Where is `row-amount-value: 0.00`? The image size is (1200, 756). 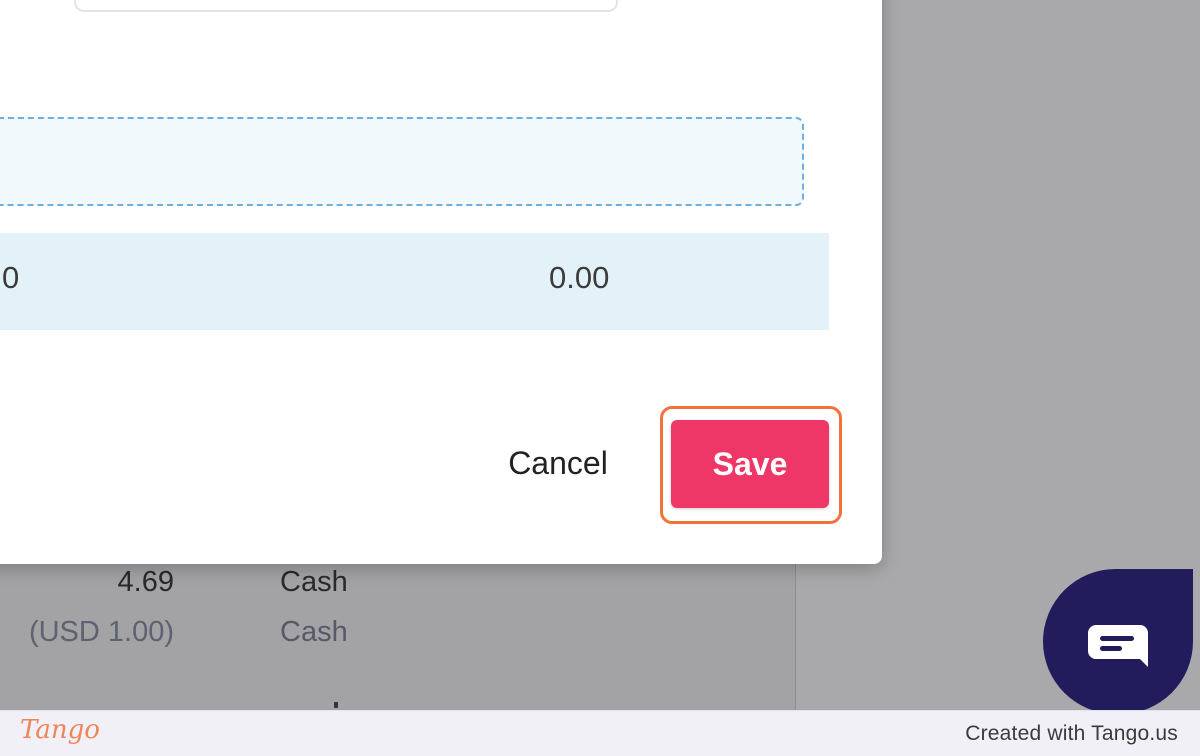 row-amount-value: 0.00 is located at coordinates (579, 277).